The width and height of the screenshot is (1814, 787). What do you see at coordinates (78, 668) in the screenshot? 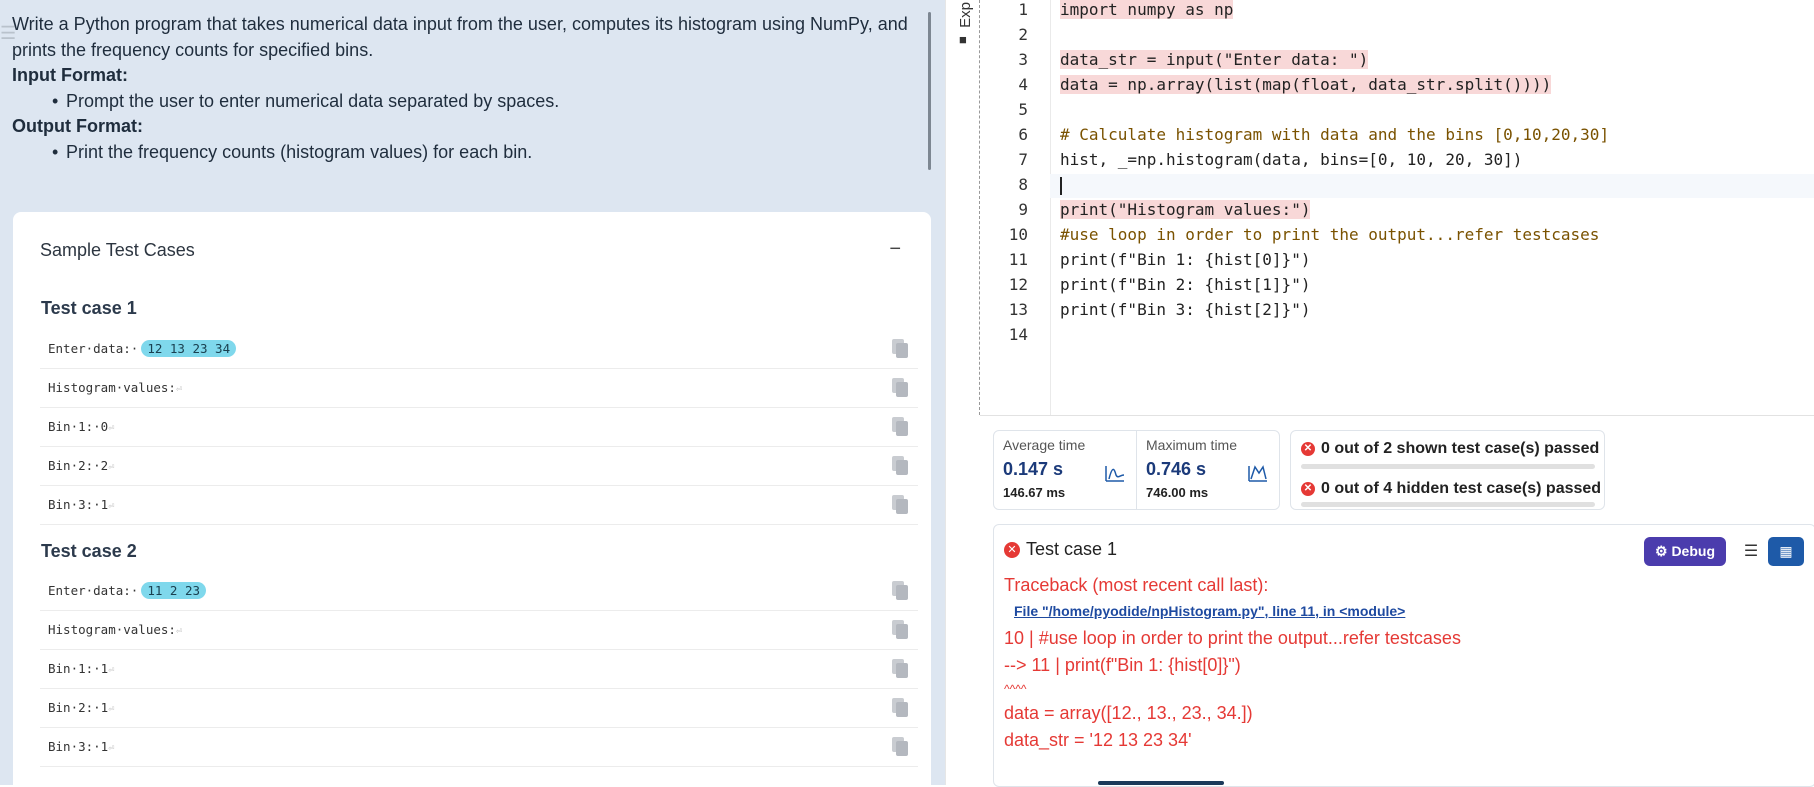
I see `row-prefix: Bin·1:·1` at bounding box center [78, 668].